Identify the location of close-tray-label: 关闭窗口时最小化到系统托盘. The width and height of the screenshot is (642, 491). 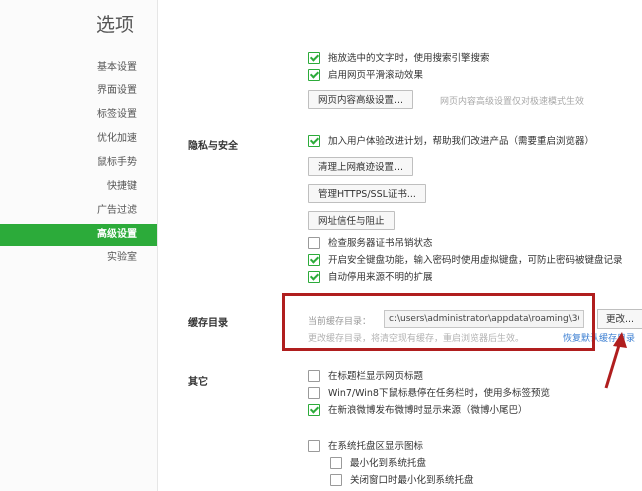
(412, 480).